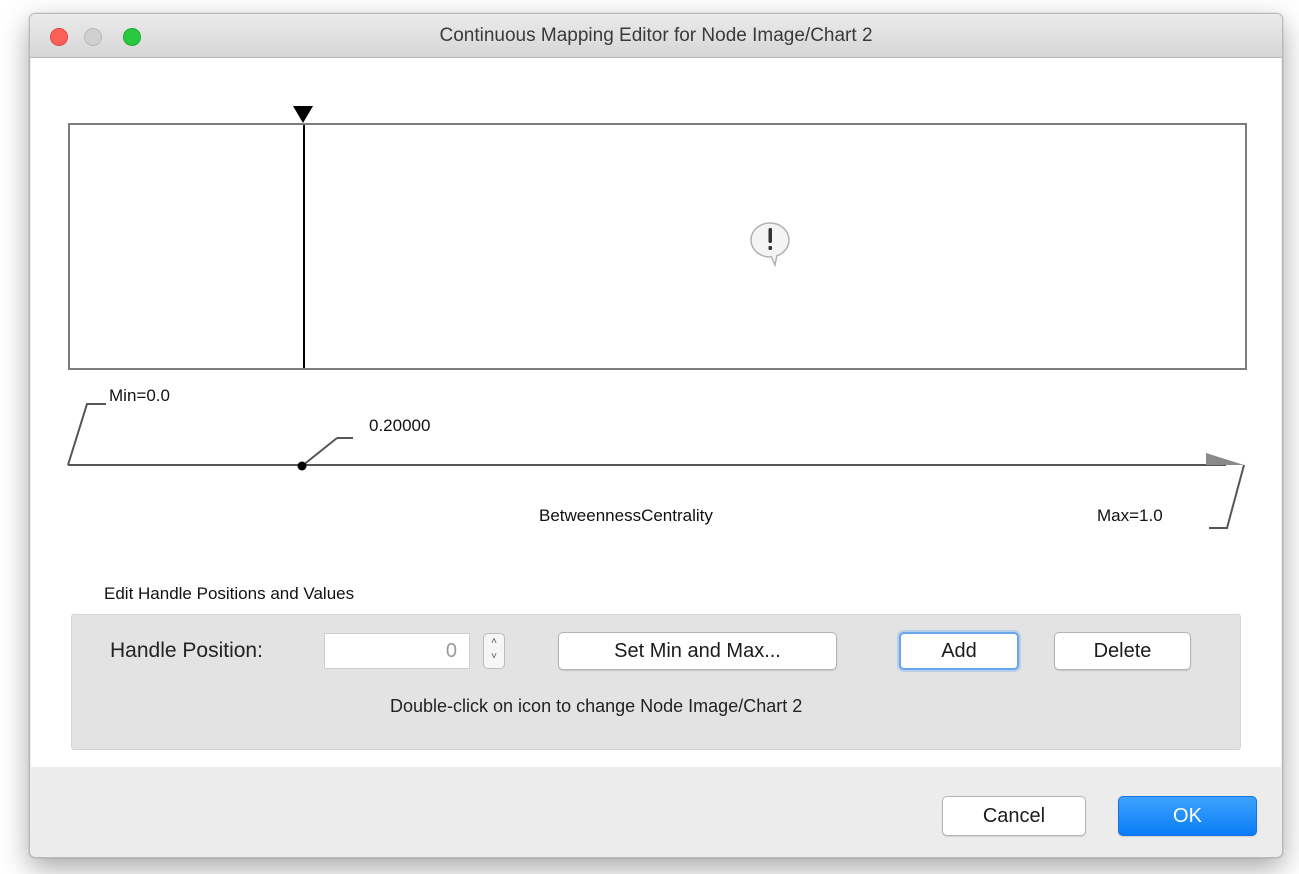 The image size is (1299, 874). What do you see at coordinates (494, 656) in the screenshot?
I see `chevron-down-icon: ˅` at bounding box center [494, 656].